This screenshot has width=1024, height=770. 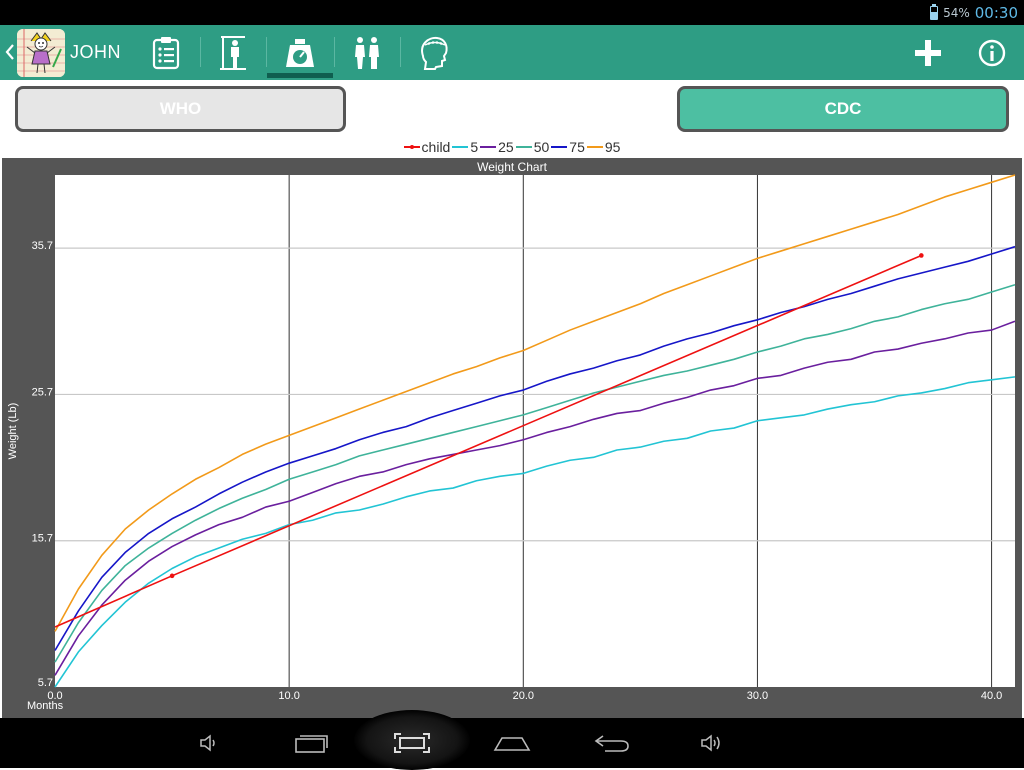 I want to click on legend-label: 95, so click(x=612, y=147).